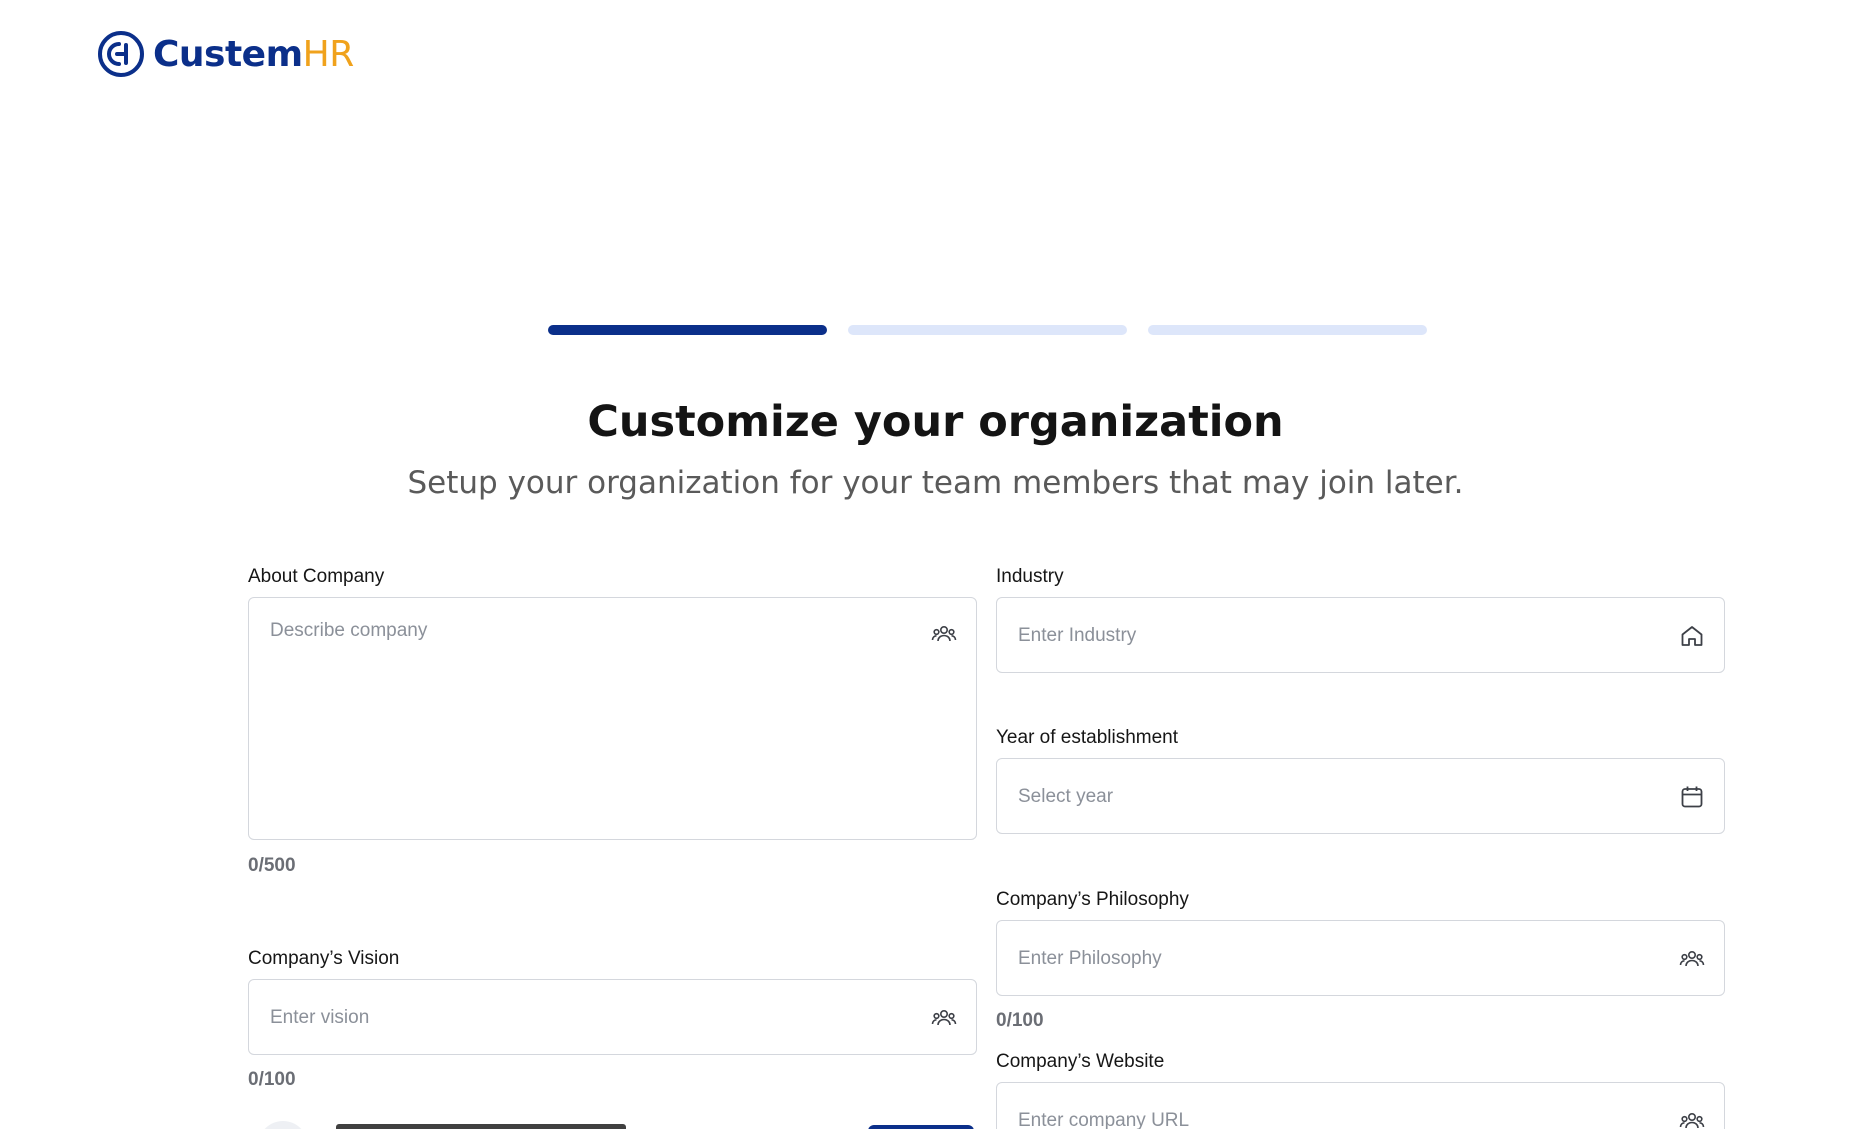 The height and width of the screenshot is (1129, 1871). Describe the element at coordinates (1090, 958) in the screenshot. I see `philosophy-placeholder: Enter Philosophy` at that location.